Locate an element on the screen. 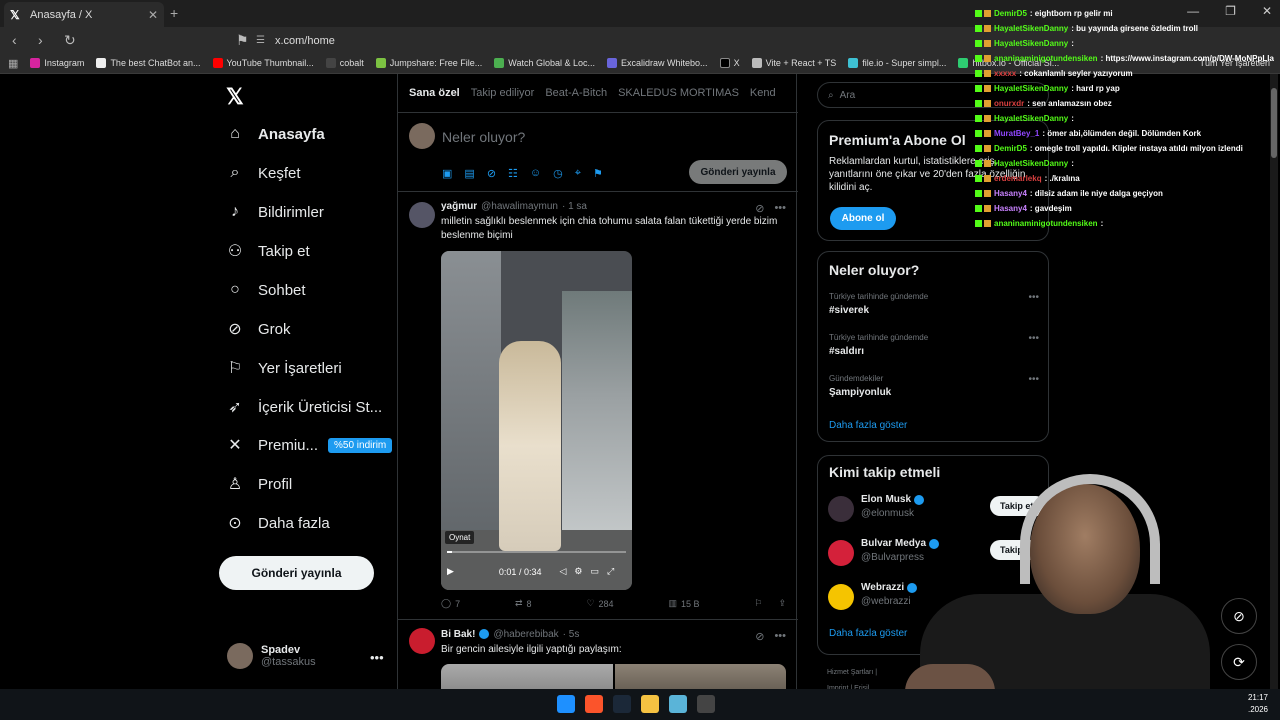 The width and height of the screenshot is (1280, 720). pip-icon: ▭ is located at coordinates (594, 571).